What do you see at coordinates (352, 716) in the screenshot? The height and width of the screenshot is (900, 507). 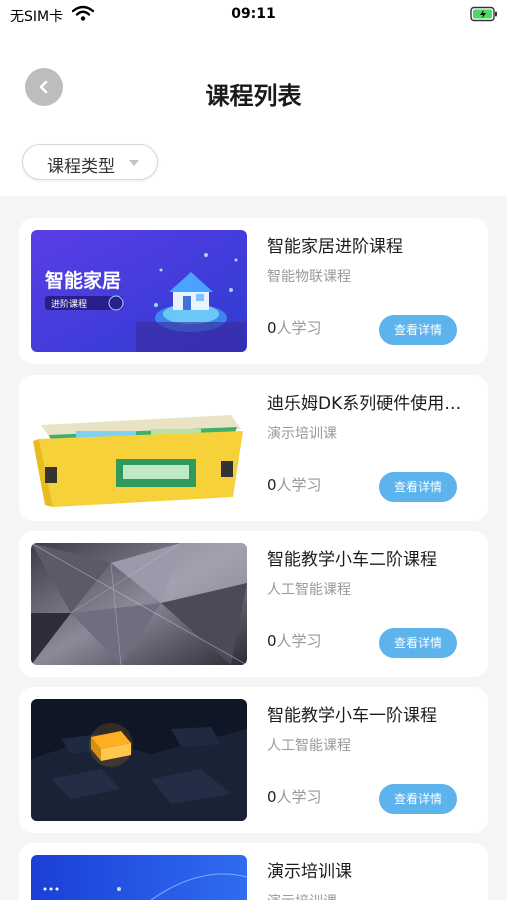 I see `course-title: 智能教学小车一阶课程` at bounding box center [352, 716].